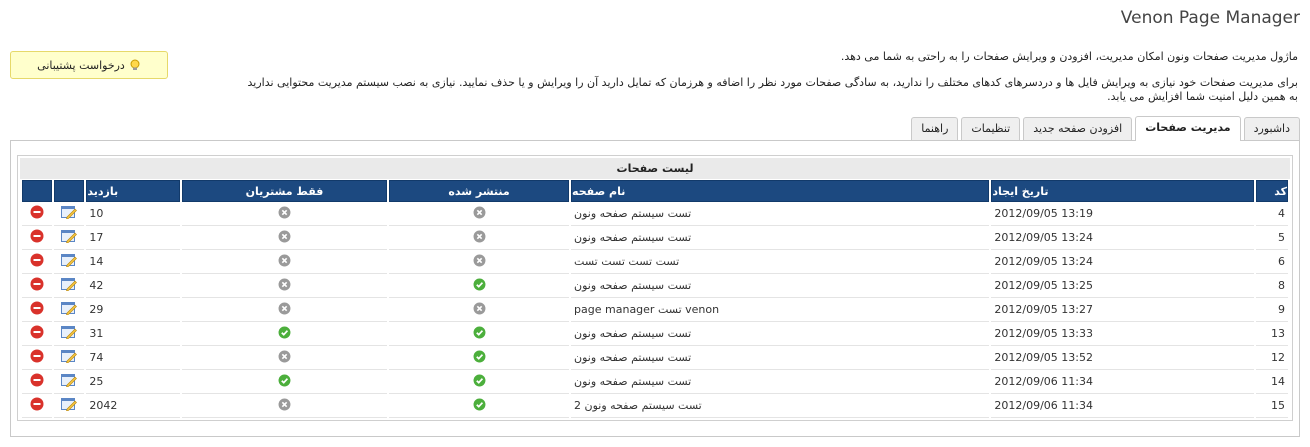  Describe the element at coordinates (1122, 191) in the screenshot. I see `col-created-header: تاریخ ایجاد` at that location.